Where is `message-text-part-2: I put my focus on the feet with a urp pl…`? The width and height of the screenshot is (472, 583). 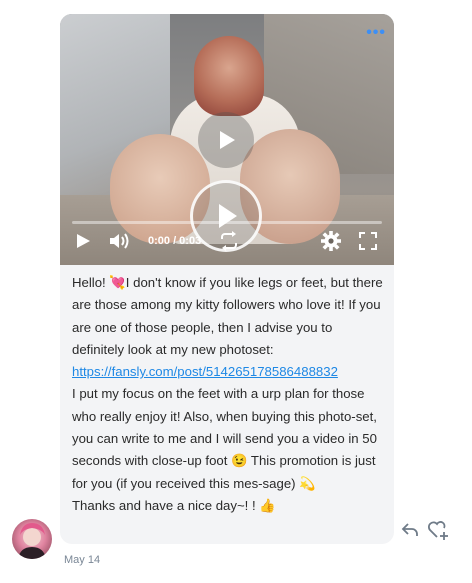 message-text-part-2: I put my focus on the feet with a urp pl… is located at coordinates (224, 449).